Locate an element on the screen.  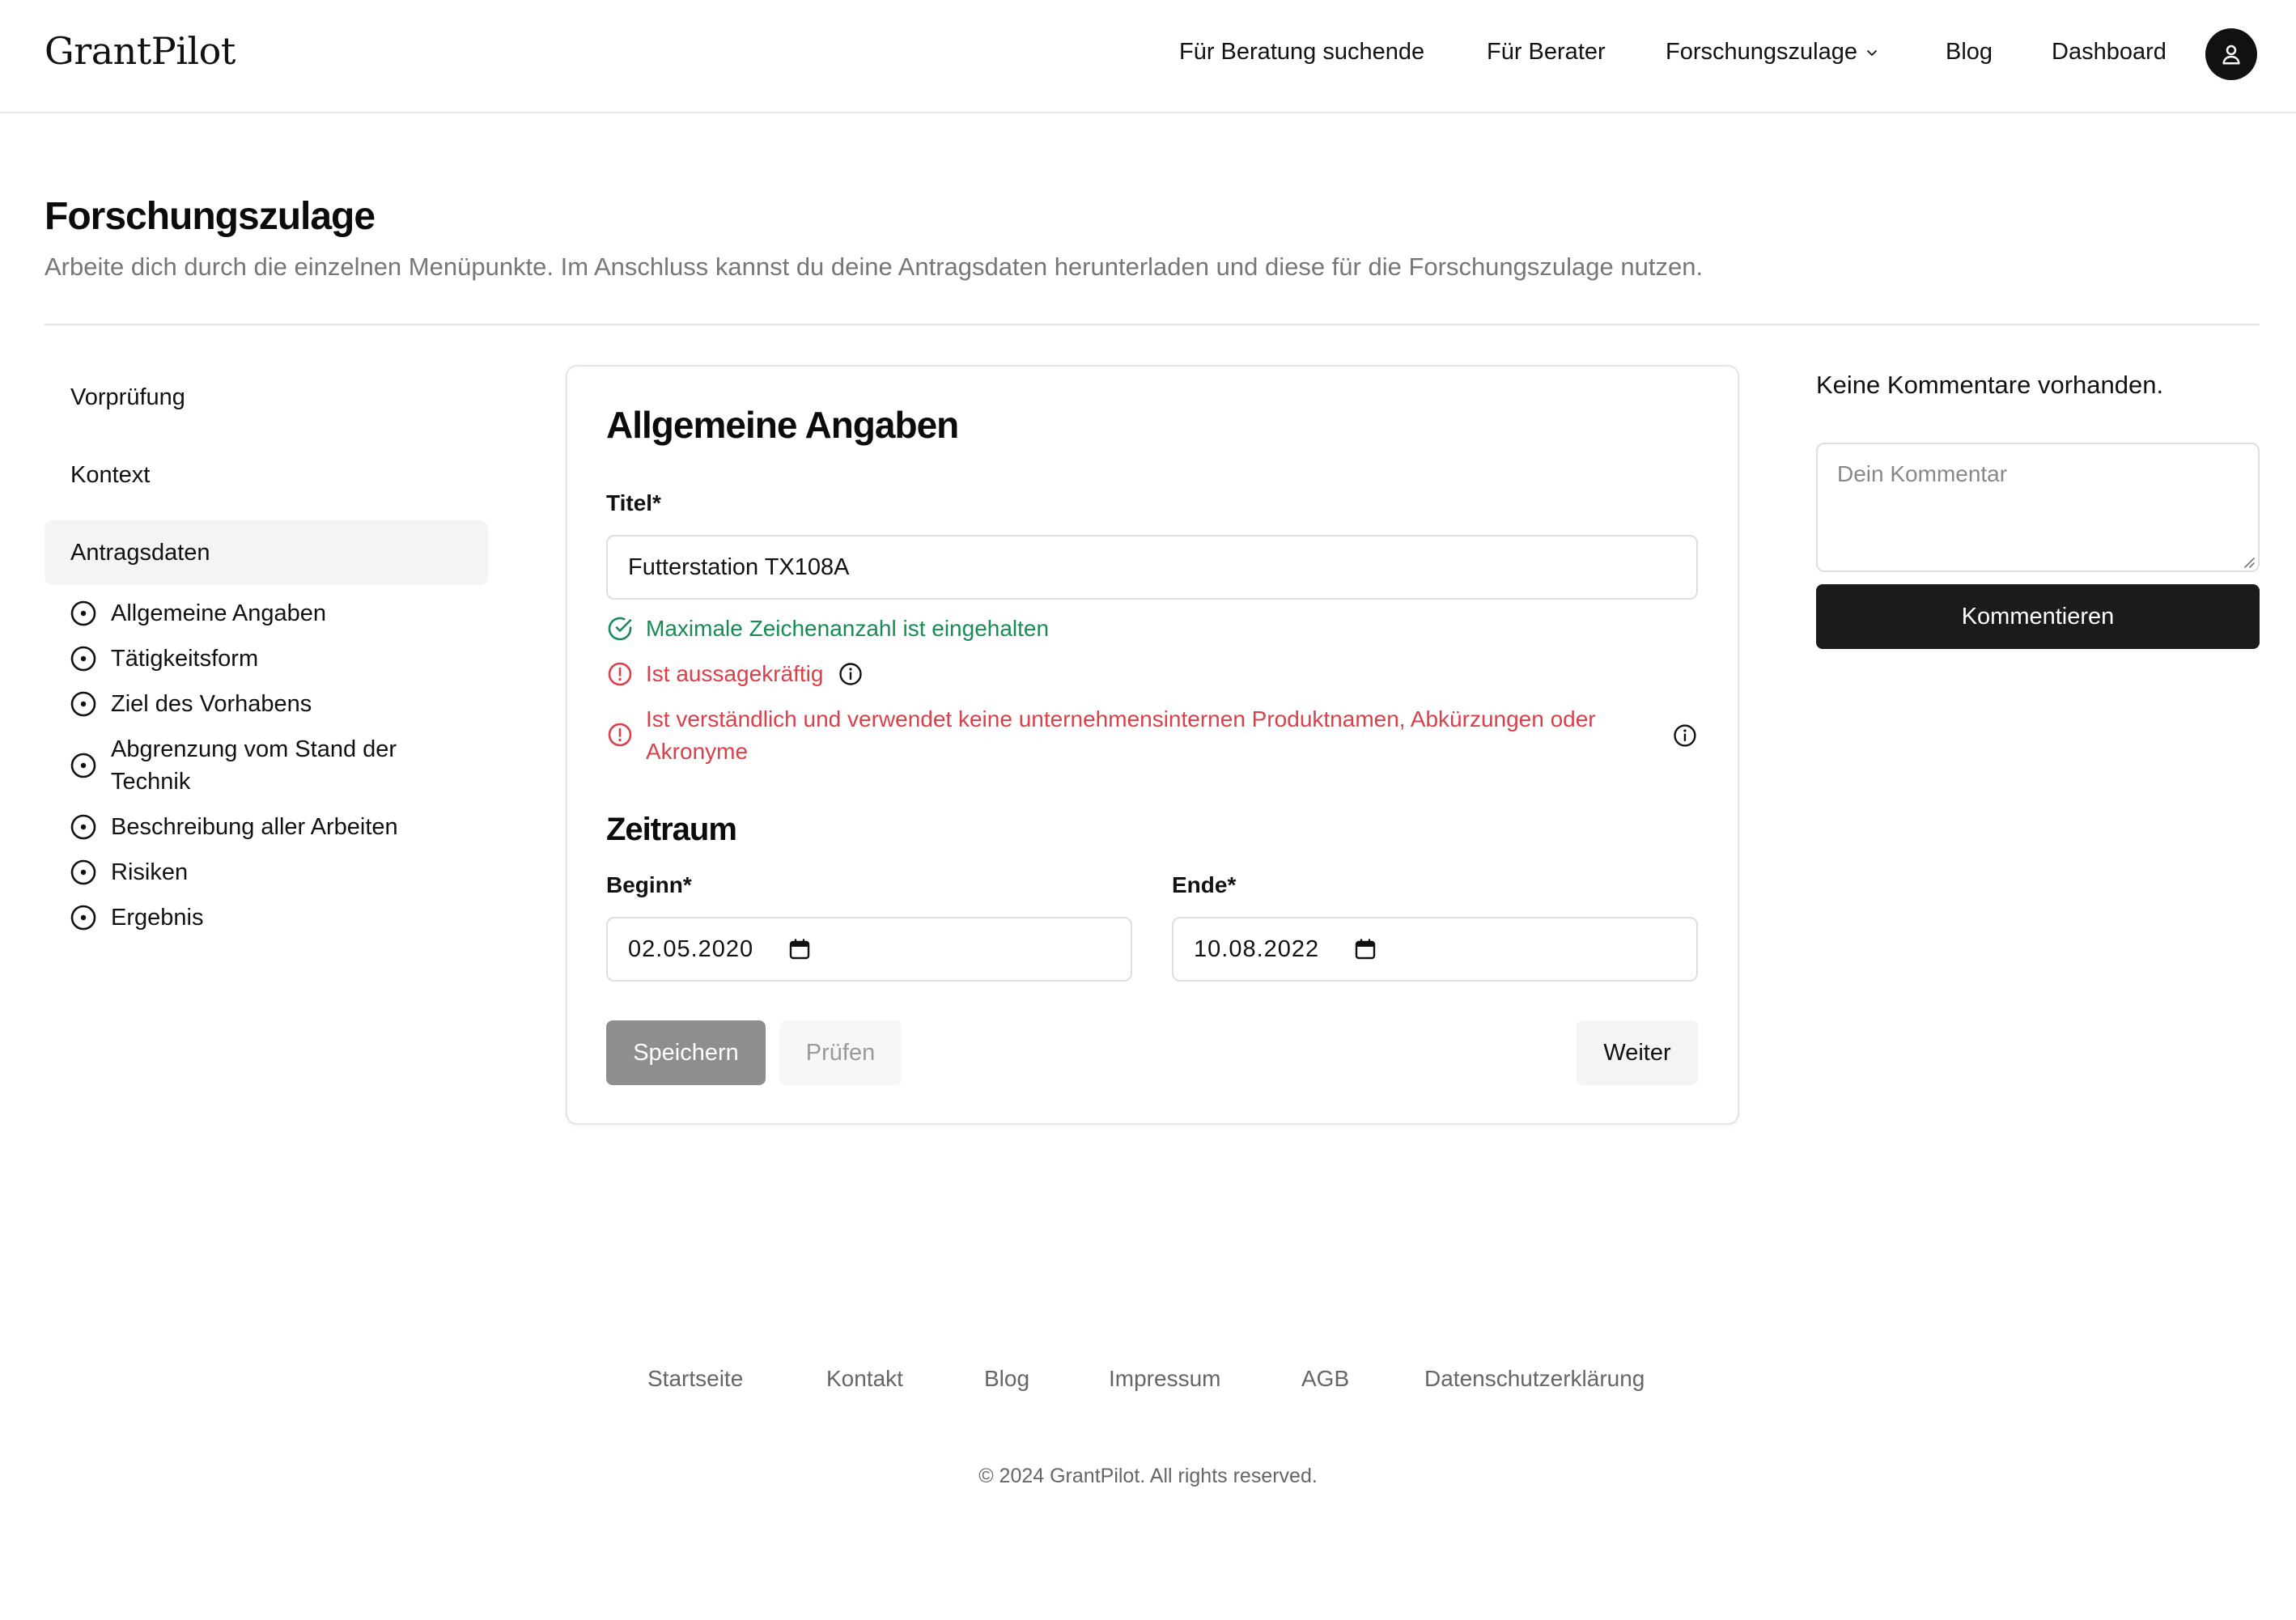
form-title: Allgemeine Angaben is located at coordinates (782, 425).